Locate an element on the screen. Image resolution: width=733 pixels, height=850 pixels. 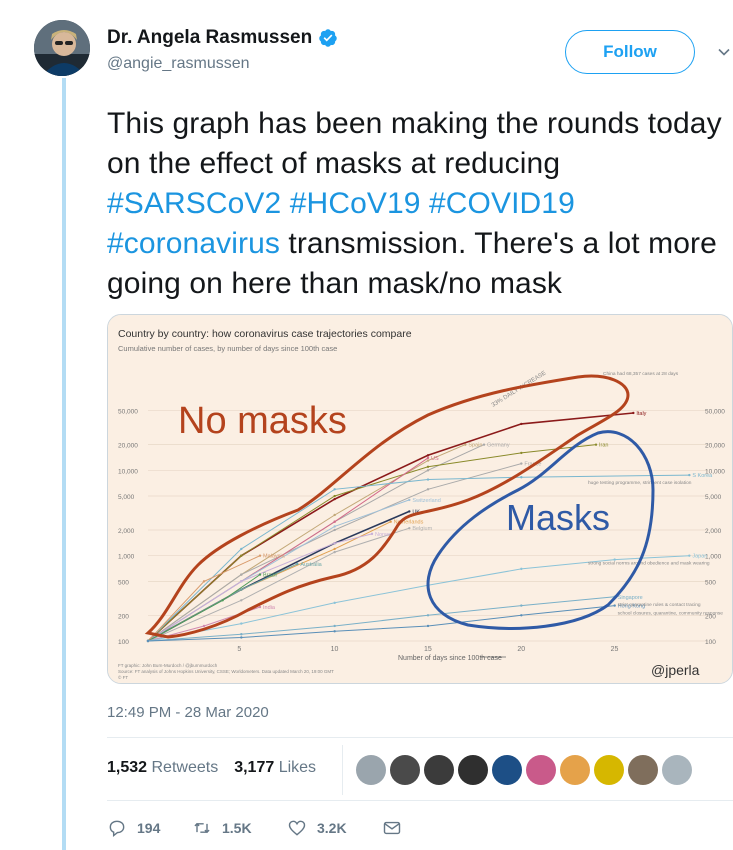
y-tick-label: 500 is located at coordinates (123, 582).